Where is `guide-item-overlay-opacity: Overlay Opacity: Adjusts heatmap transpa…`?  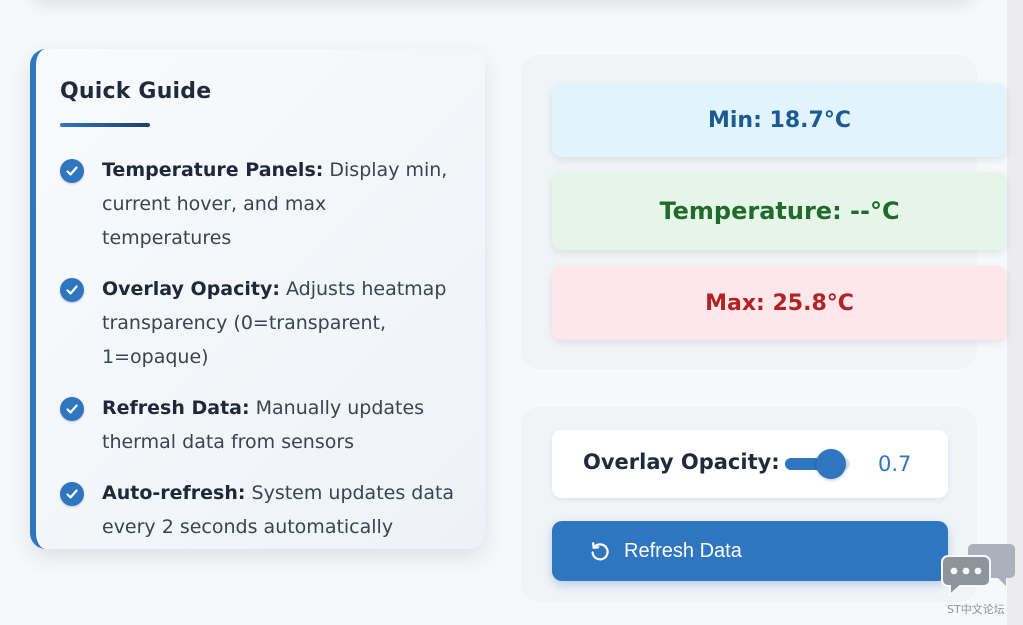 guide-item-overlay-opacity: Overlay Opacity: Adjusts heatmap transpa… is located at coordinates (260, 323).